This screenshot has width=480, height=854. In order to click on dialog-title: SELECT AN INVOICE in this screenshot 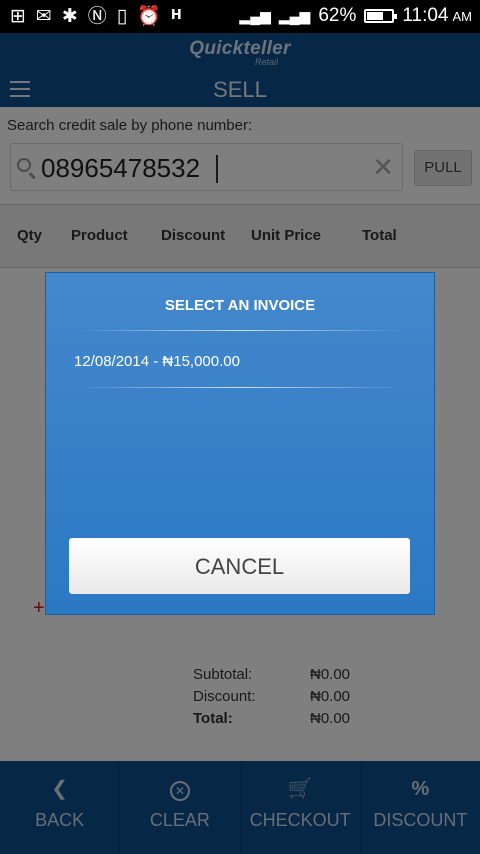, I will do `click(240, 305)`.